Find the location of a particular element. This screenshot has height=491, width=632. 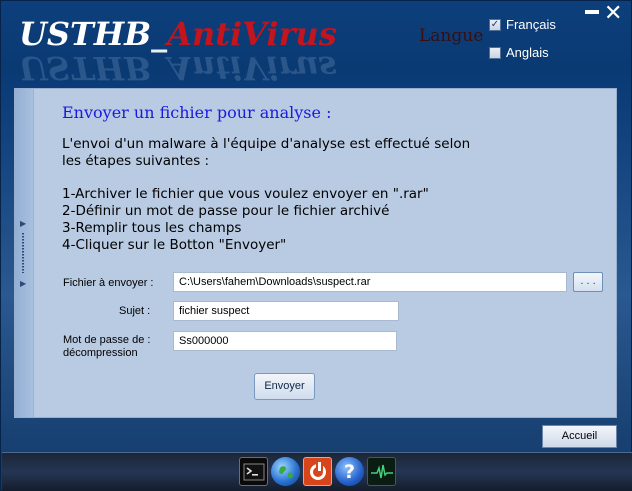

help-icon: ? is located at coordinates (349, 471).